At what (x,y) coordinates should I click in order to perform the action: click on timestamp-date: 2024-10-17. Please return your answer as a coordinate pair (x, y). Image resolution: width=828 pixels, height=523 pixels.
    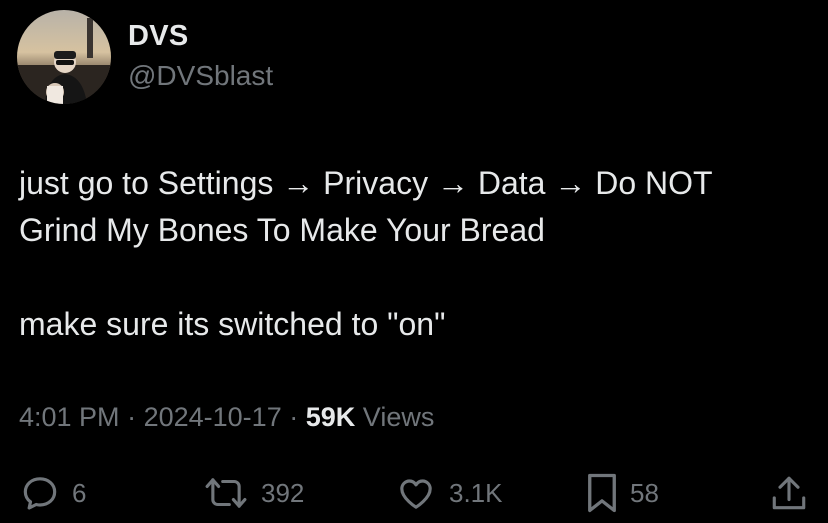
    Looking at the image, I should click on (213, 417).